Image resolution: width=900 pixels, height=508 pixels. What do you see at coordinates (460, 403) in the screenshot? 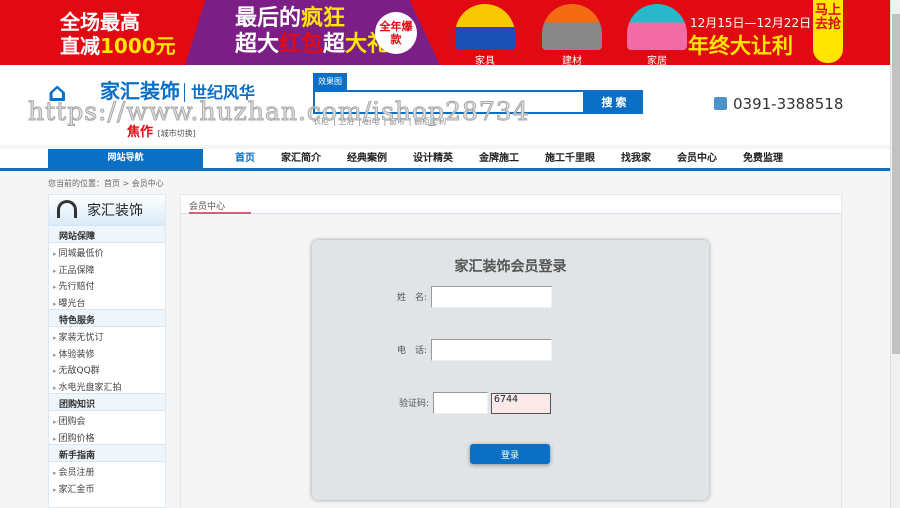
I see `captcha-input` at bounding box center [460, 403].